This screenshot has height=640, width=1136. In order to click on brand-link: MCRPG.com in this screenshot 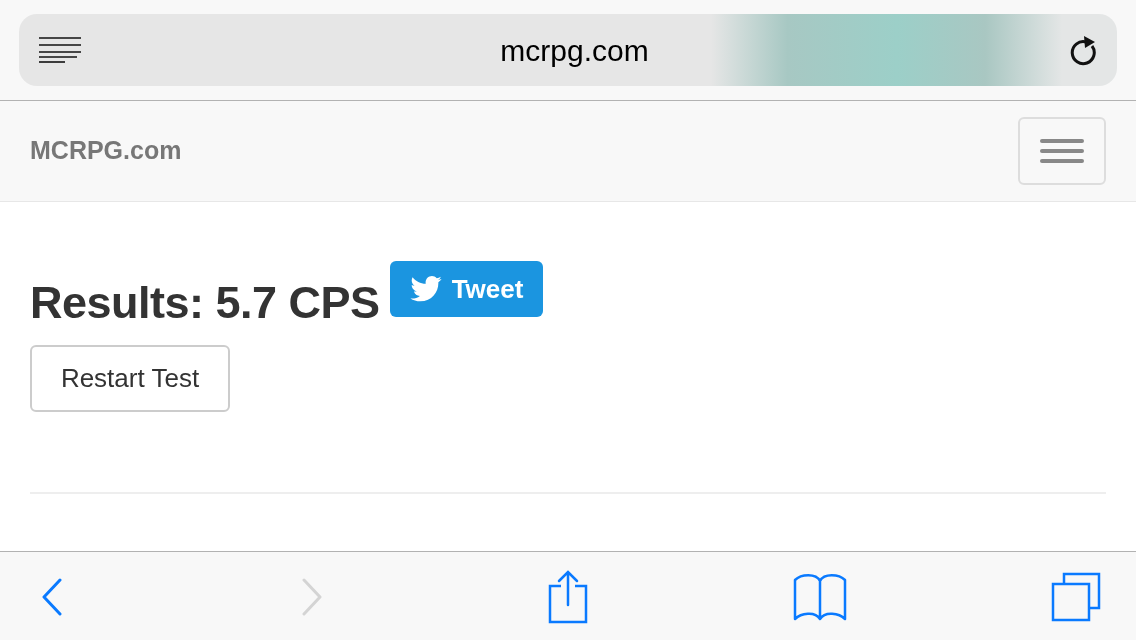, I will do `click(106, 151)`.